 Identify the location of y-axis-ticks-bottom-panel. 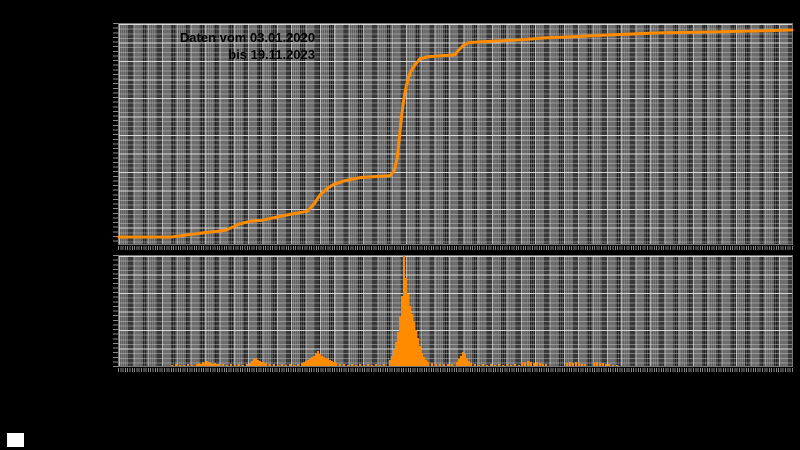
(115, 311).